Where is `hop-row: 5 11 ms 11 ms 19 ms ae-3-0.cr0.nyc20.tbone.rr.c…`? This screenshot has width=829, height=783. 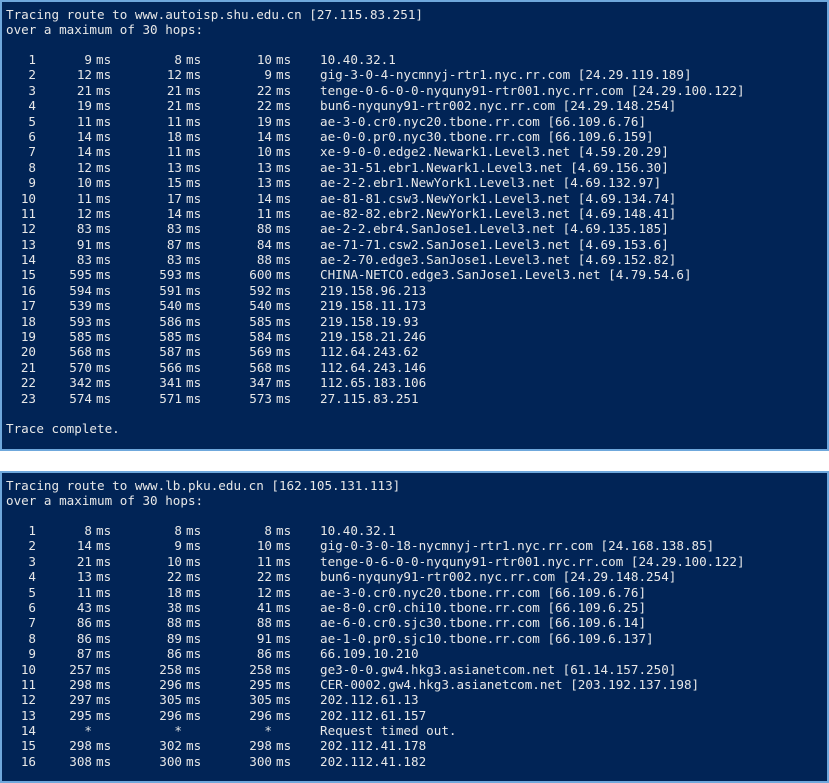 hop-row: 5 11 ms 11 ms 19 ms ae-3-0.cr0.nyc20.tbone.rr.c… is located at coordinates (414, 121).